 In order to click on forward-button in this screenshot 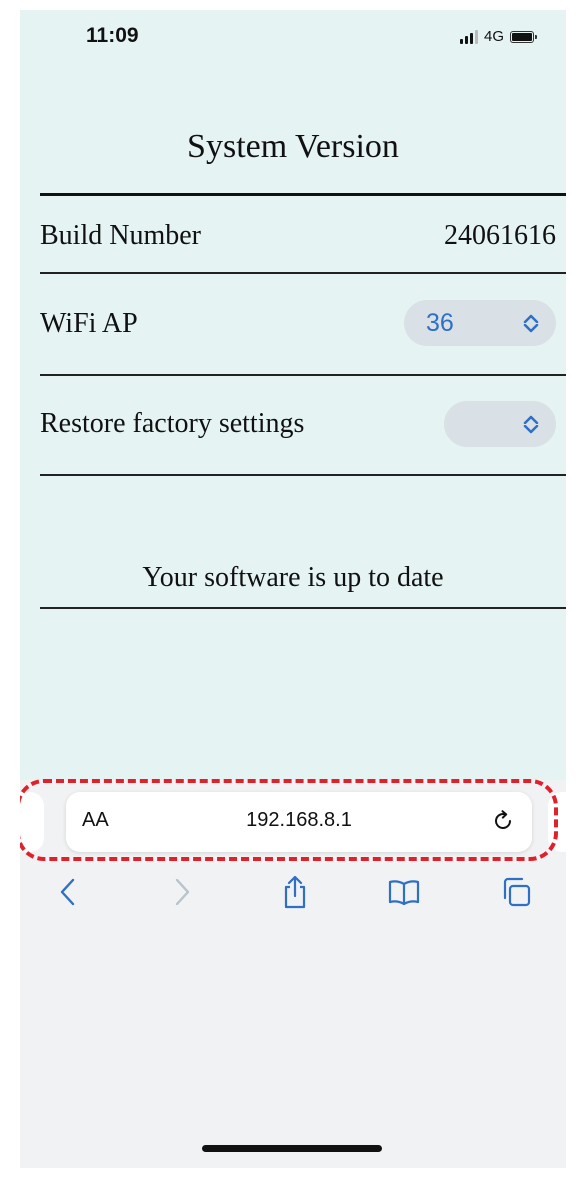, I will do `click(182, 892)`.